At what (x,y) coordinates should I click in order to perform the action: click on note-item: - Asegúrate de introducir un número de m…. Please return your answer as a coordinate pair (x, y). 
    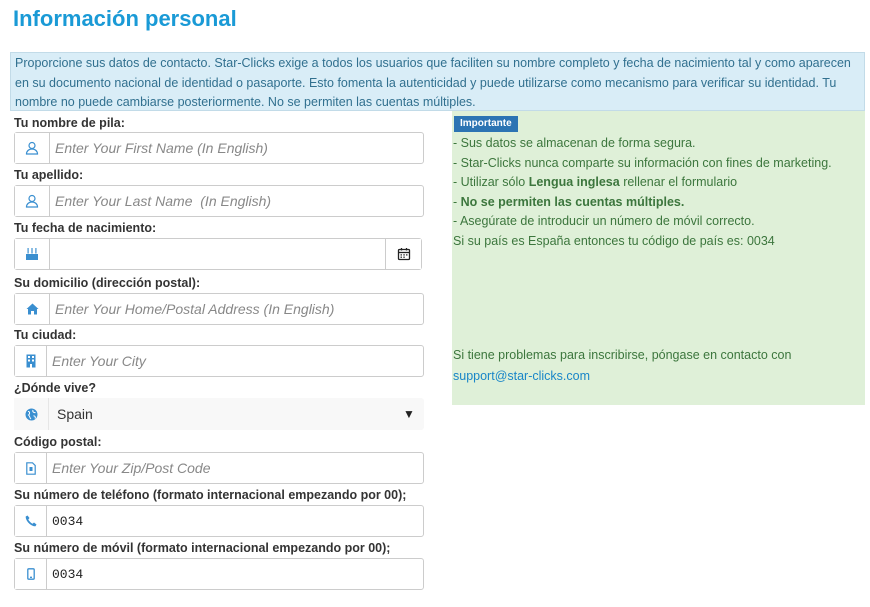
    Looking at the image, I should click on (604, 221).